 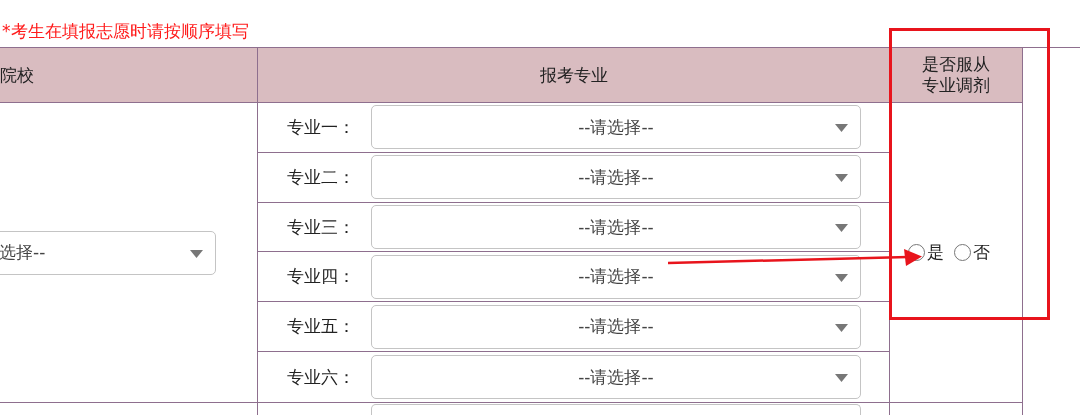 I want to click on major-label: 专业三：, so click(x=320, y=227).